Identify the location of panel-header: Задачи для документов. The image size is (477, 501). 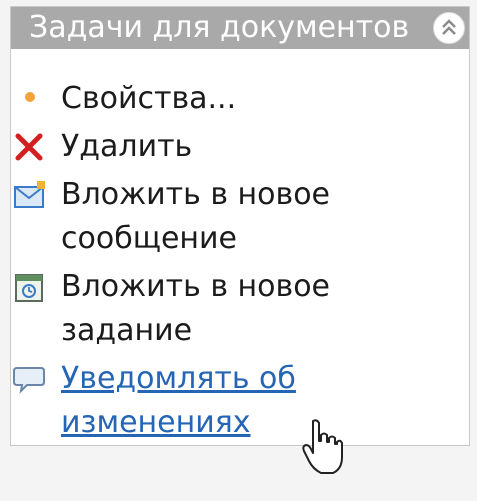
(240, 28).